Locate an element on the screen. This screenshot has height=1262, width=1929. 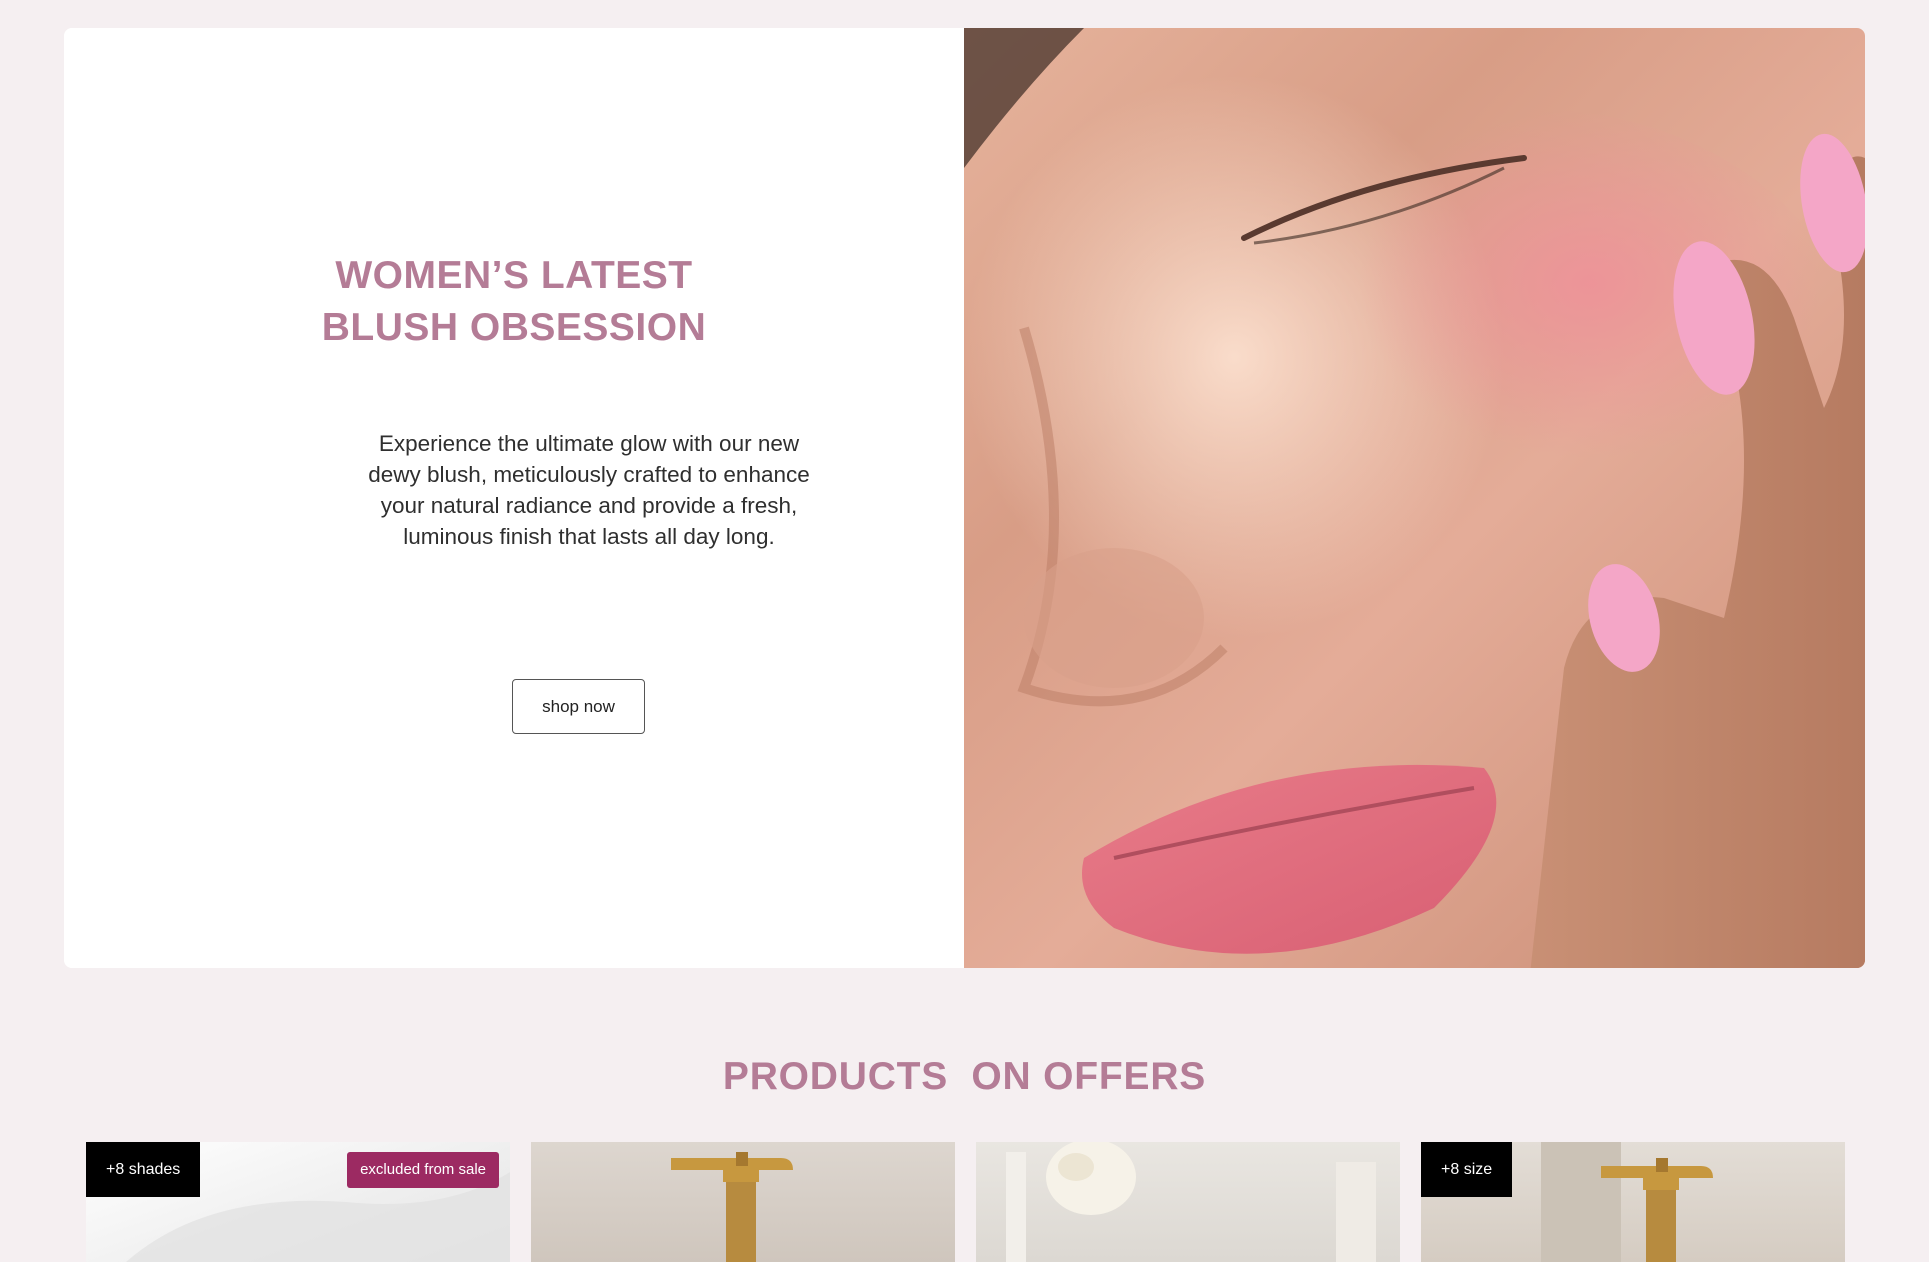
hero-title-line2: BLUSH OBSESSION is located at coordinates (514, 327).